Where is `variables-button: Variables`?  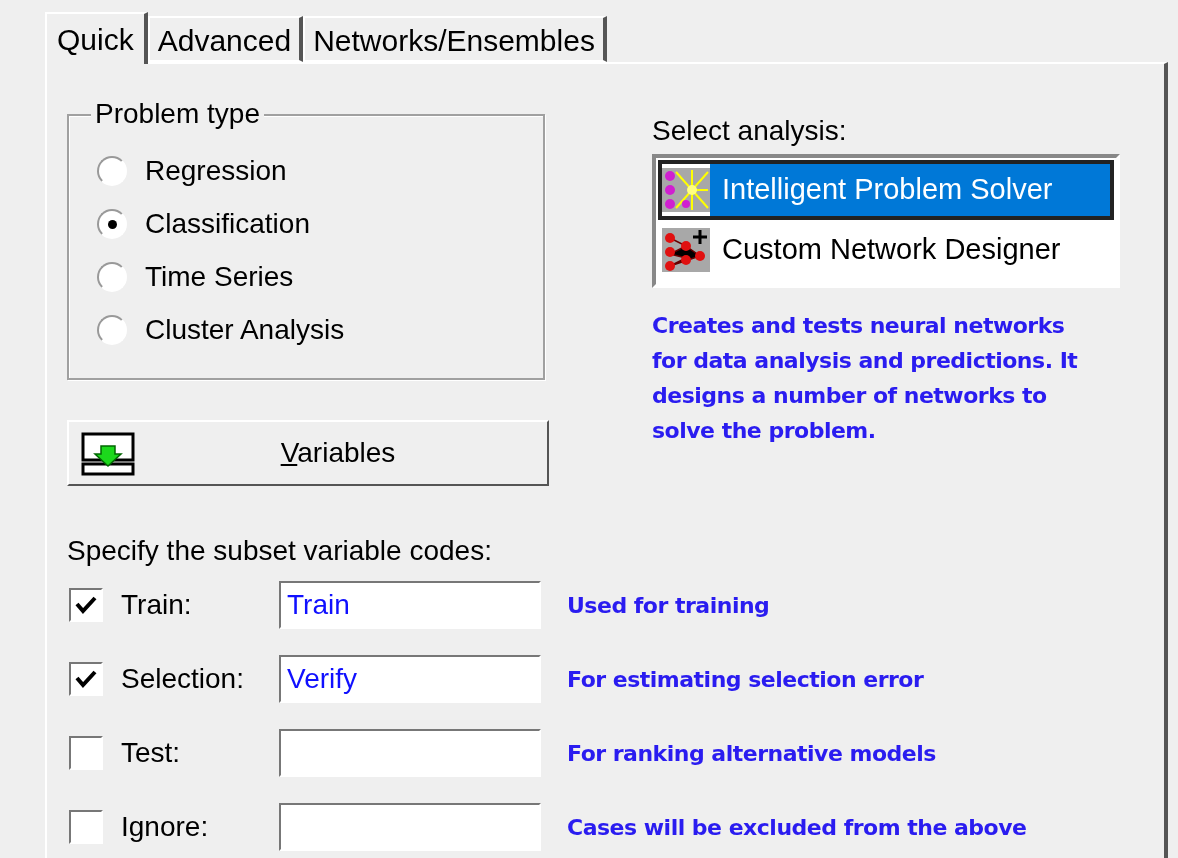
variables-button: Variables is located at coordinates (308, 453).